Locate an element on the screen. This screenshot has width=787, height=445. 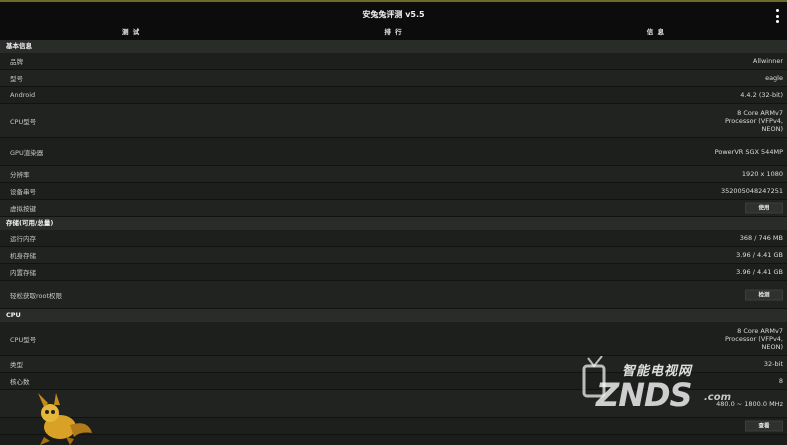
row-label: 类型 is located at coordinates (16, 365).